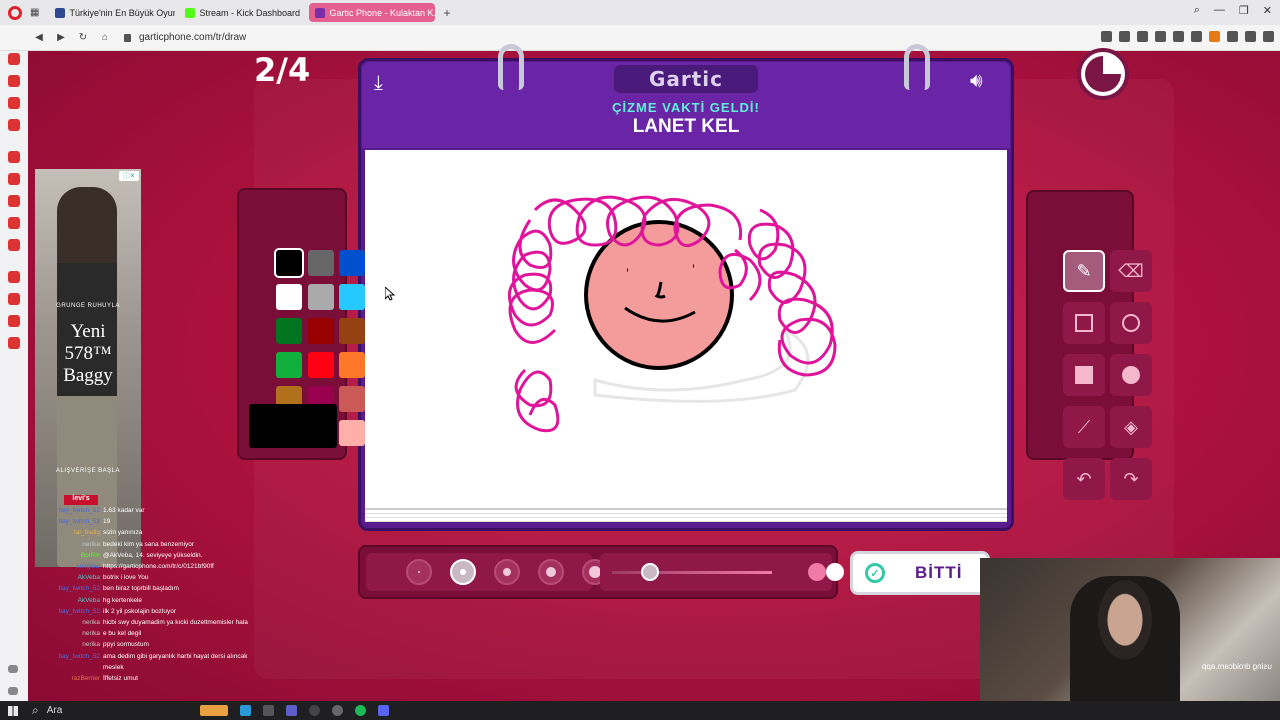  What do you see at coordinates (14, 157) in the screenshot?
I see `twitch-icon` at bounding box center [14, 157].